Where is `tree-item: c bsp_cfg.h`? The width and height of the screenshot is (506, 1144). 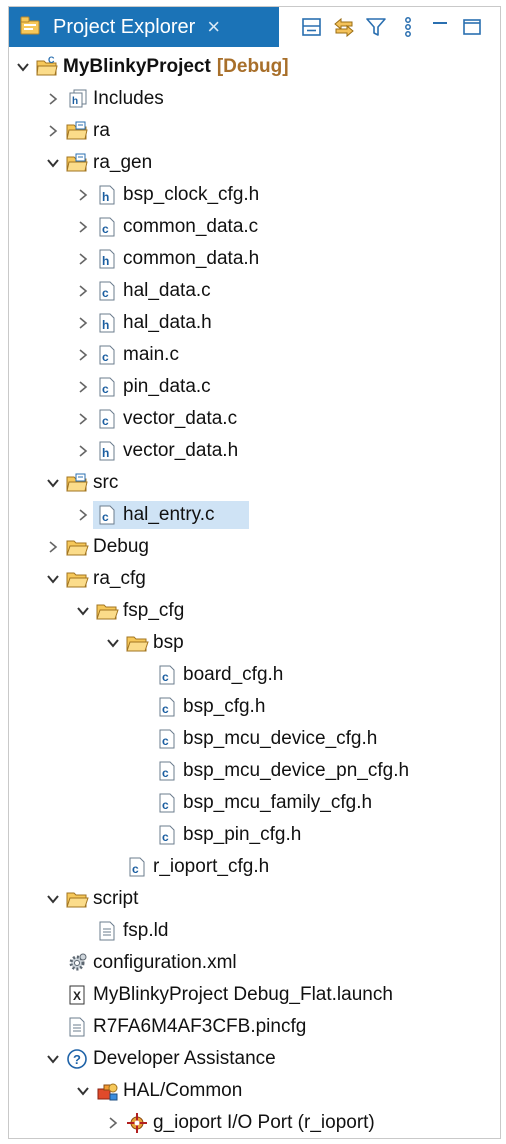 tree-item: c bsp_cfg.h is located at coordinates (254, 707).